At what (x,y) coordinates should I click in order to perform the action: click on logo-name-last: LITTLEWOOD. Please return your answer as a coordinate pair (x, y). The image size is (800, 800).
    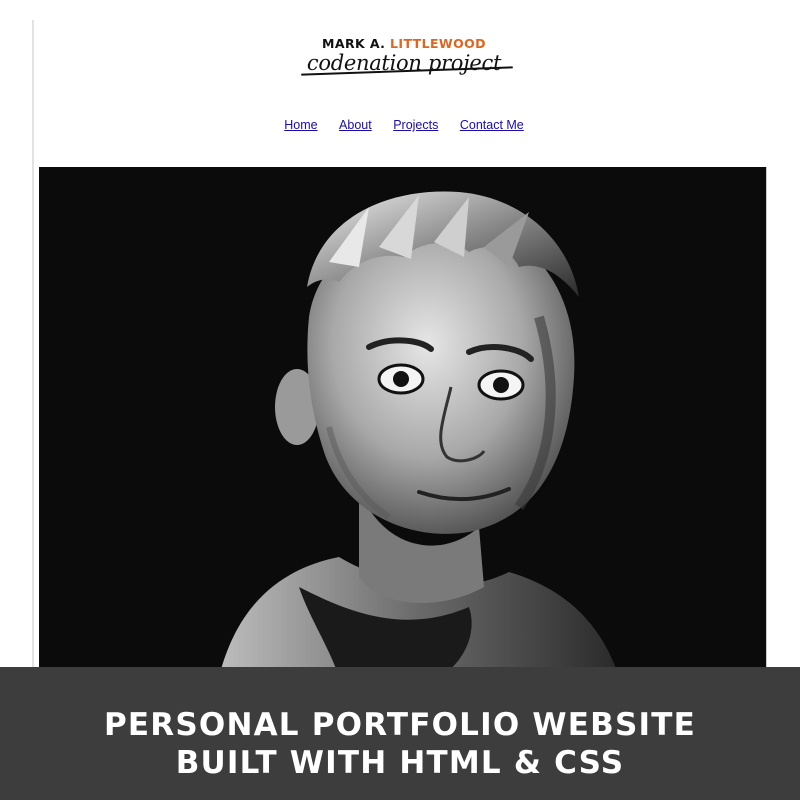
    Looking at the image, I should click on (438, 43).